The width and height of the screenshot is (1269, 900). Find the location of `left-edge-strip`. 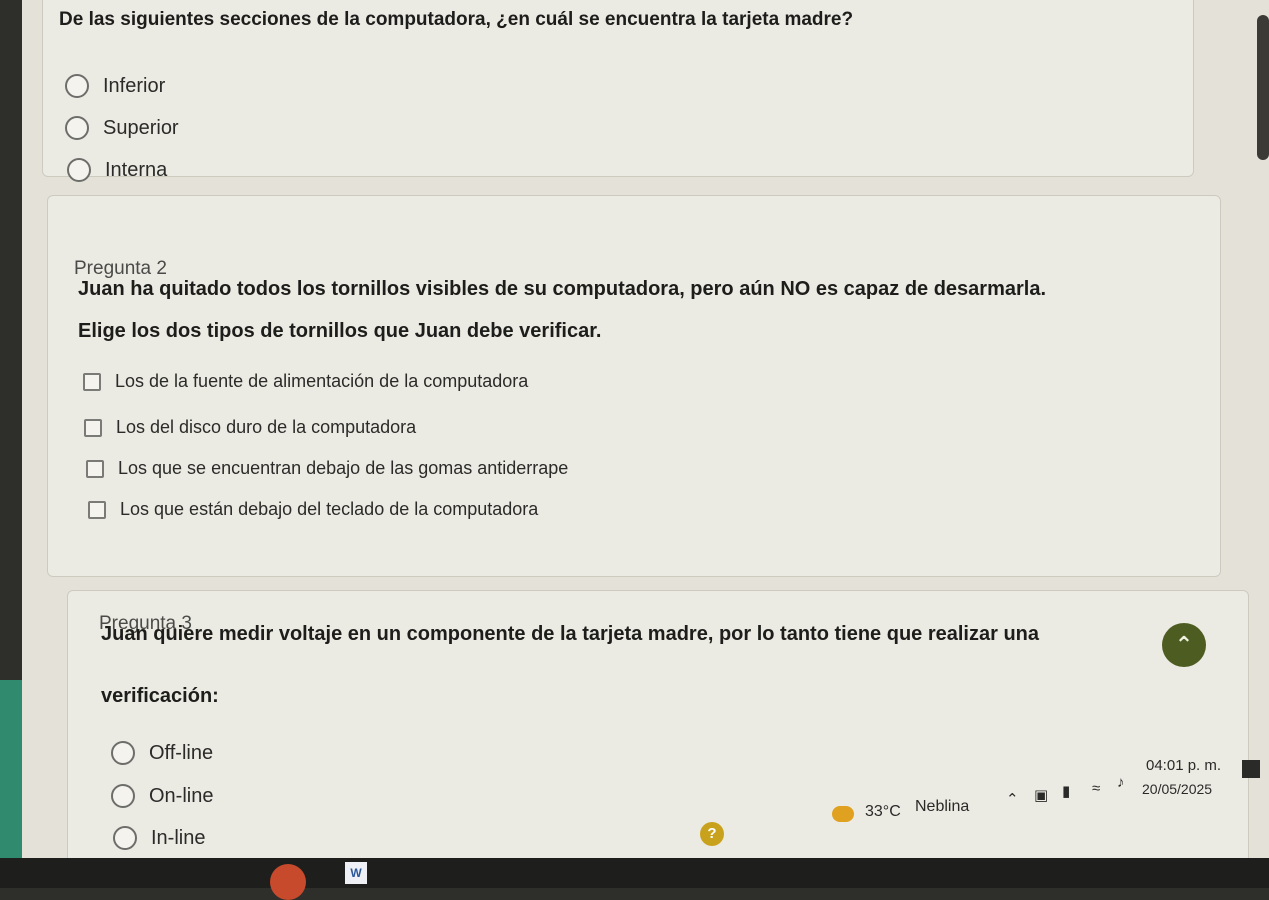

left-edge-strip is located at coordinates (11, 770).